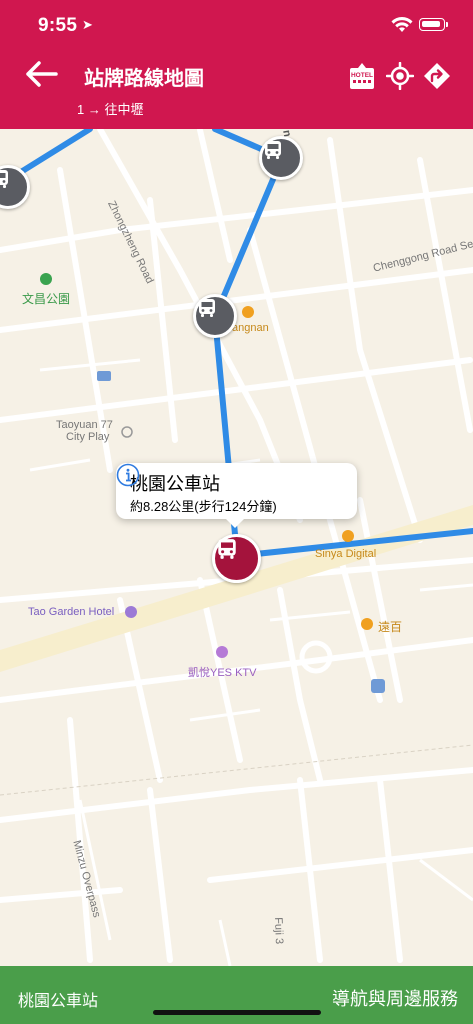  What do you see at coordinates (390, 627) in the screenshot?
I see `map-label-yuanbai: 遠百` at bounding box center [390, 627].